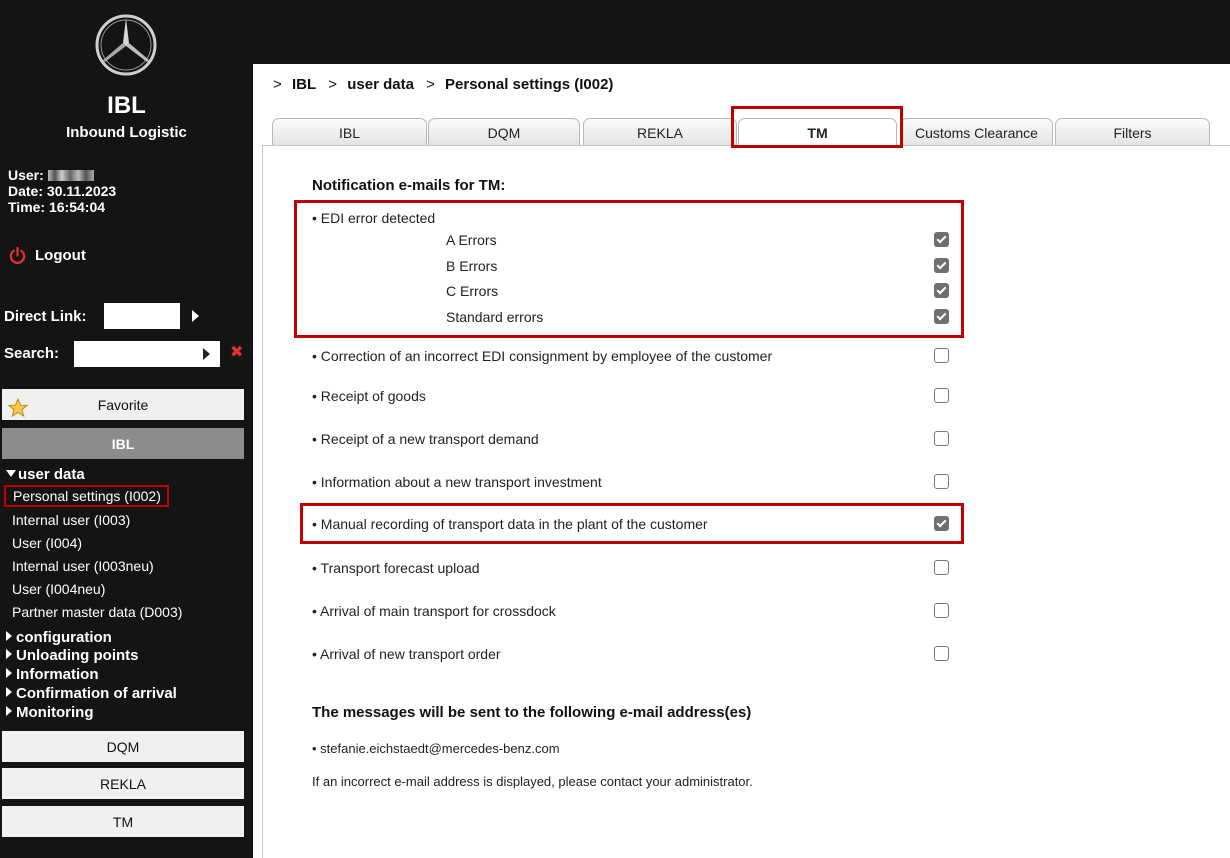  I want to click on search-label: Search:, so click(32, 353).